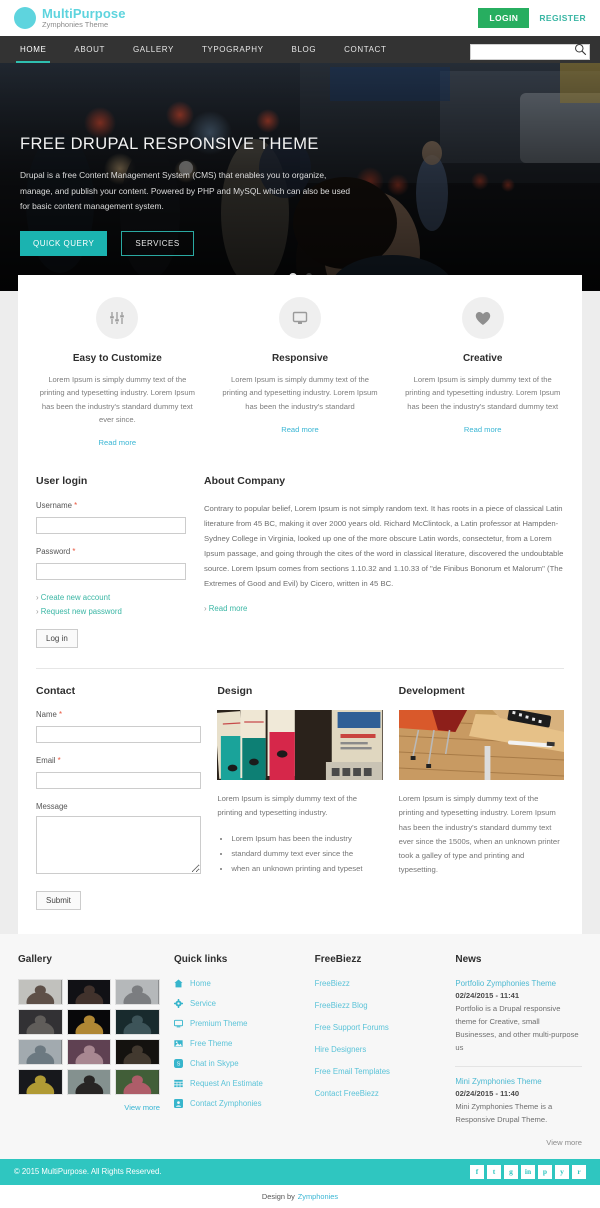 Image resolution: width=600 pixels, height=1208 pixels. Describe the element at coordinates (75, 25) in the screenshot. I see `logo-subtitle: Zymphonies Theme` at that location.